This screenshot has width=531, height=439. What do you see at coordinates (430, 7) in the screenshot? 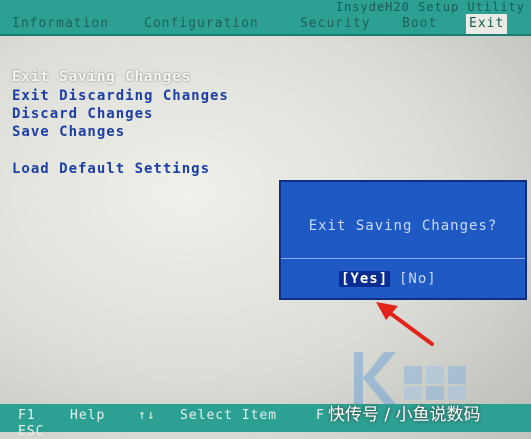
I see `app-title: InsydeH20 Setup Utility` at bounding box center [430, 7].